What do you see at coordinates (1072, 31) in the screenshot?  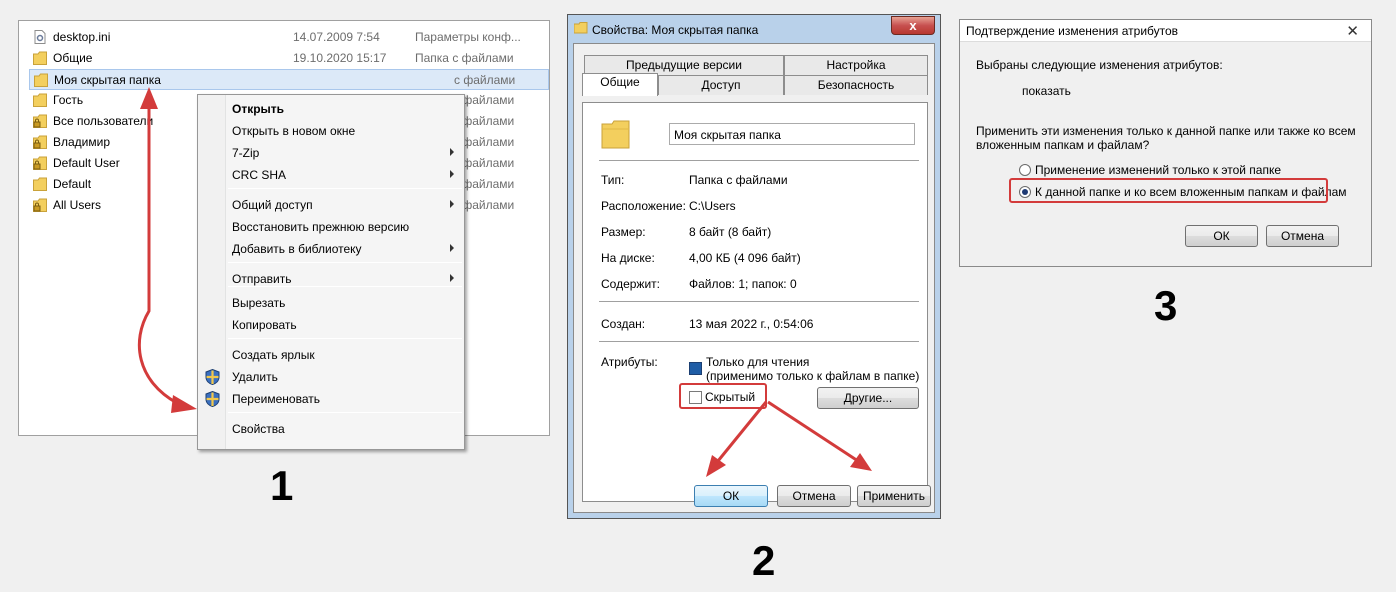 I see `dialog-title: Подтверждение изменения атрибутов` at bounding box center [1072, 31].